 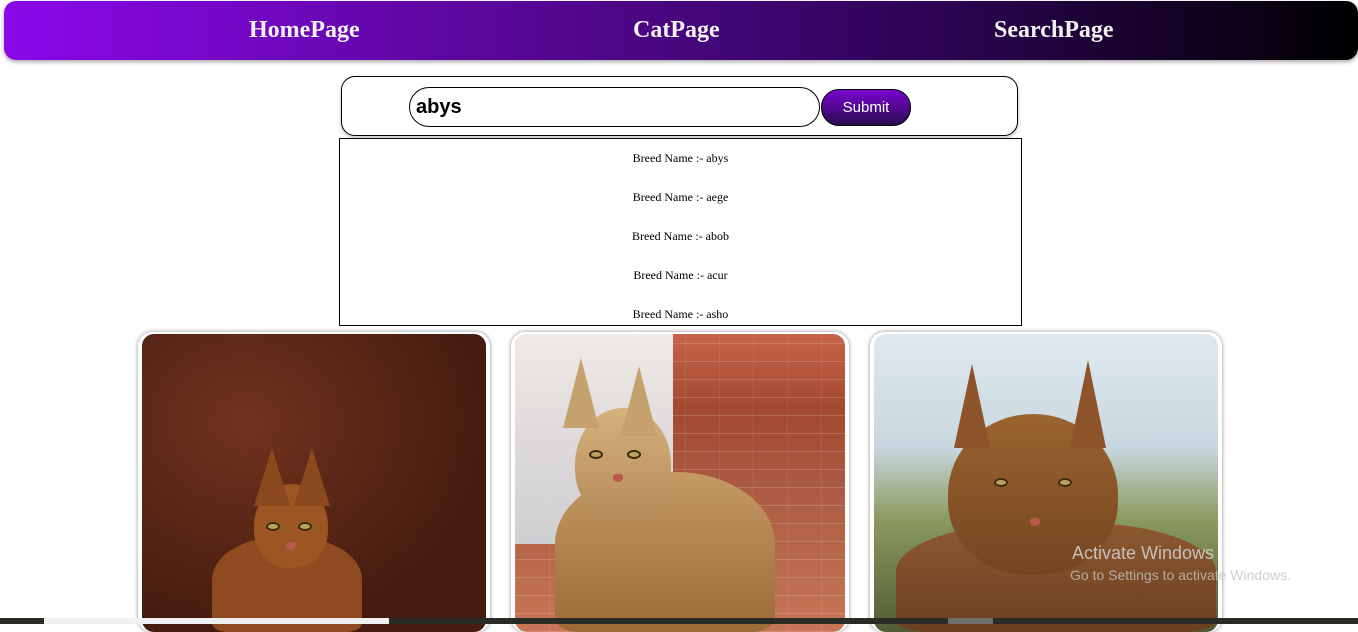 What do you see at coordinates (680, 158) in the screenshot?
I see `suggestion-item: Breed Name :- abys` at bounding box center [680, 158].